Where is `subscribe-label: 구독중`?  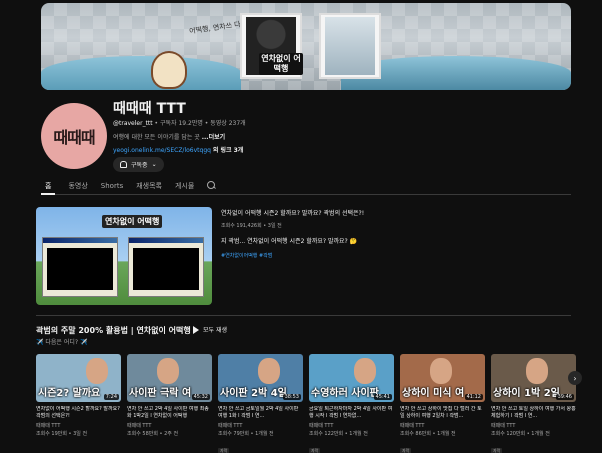 subscribe-label: 구독중 is located at coordinates (139, 165).